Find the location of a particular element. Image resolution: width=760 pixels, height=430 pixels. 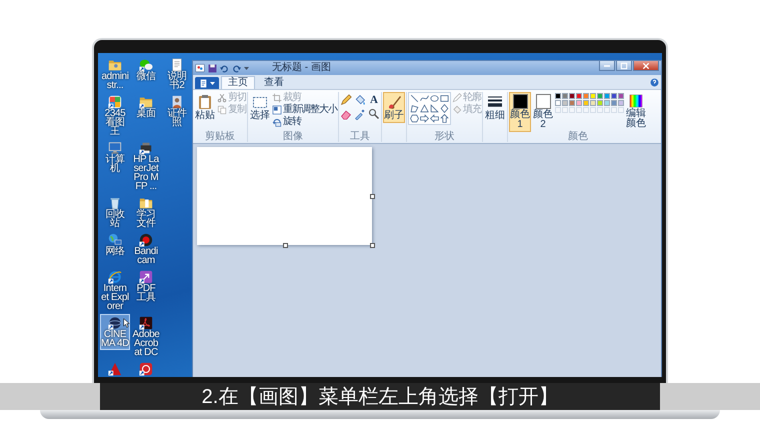

brushes-button: 刷子 is located at coordinates (394, 107).